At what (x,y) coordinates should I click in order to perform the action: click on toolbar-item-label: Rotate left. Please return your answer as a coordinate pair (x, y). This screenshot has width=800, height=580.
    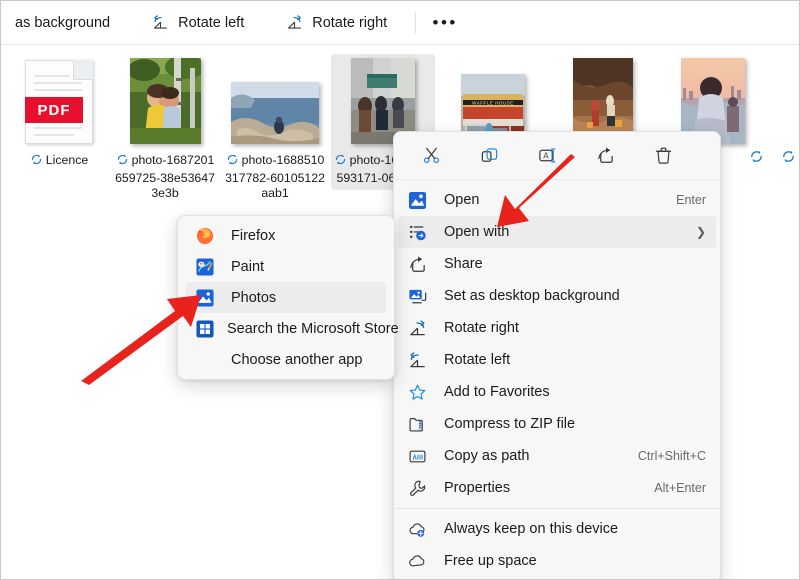
    Looking at the image, I should click on (211, 22).